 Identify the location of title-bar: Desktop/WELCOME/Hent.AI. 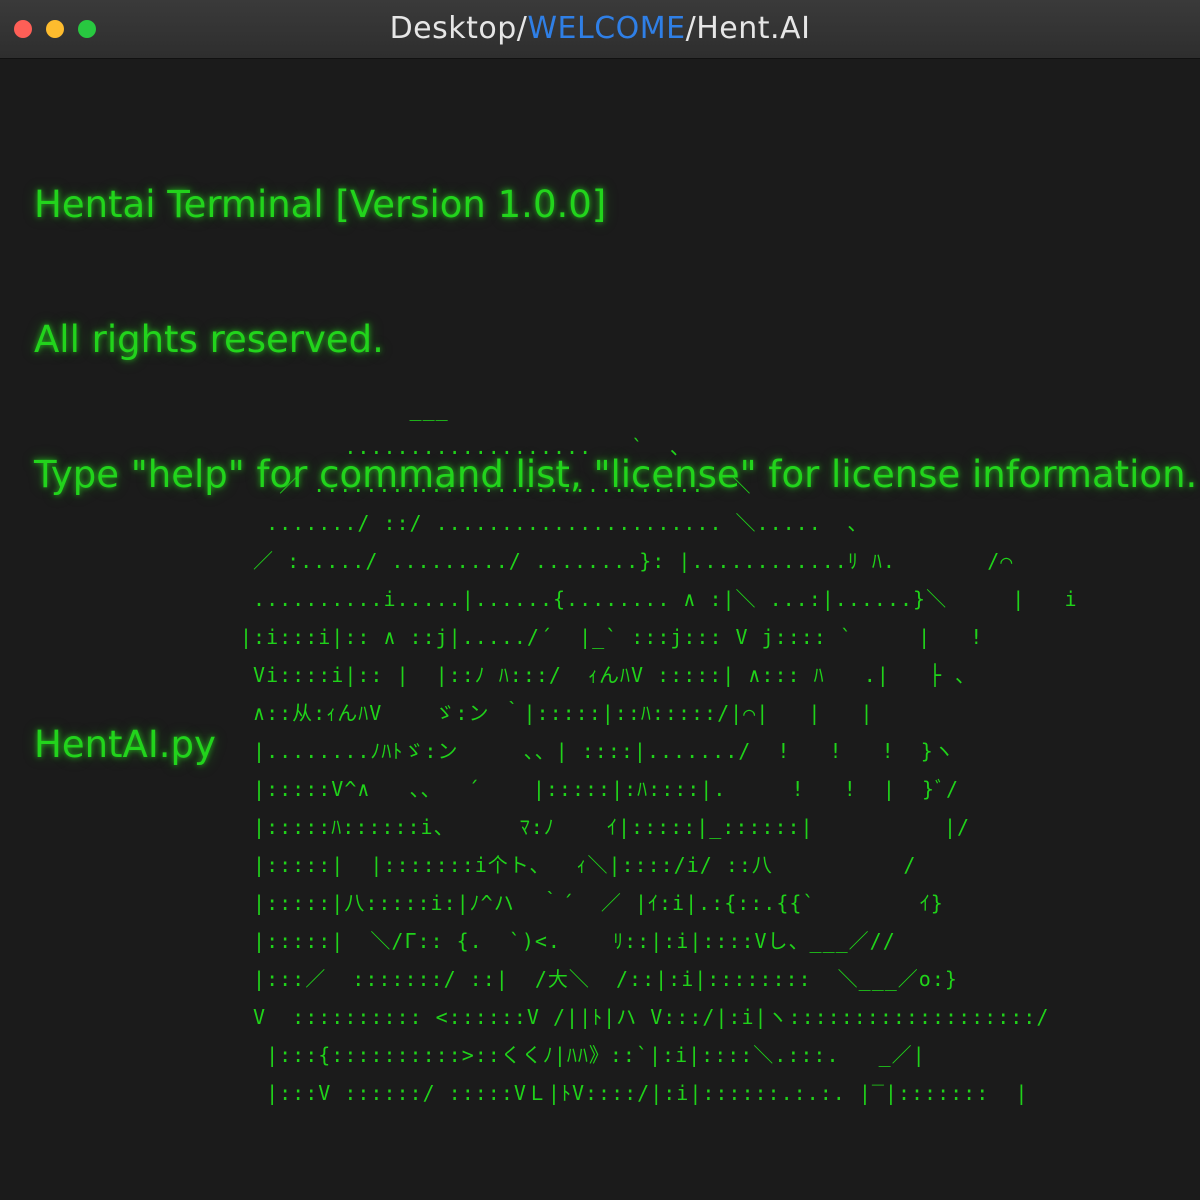
(600, 29).